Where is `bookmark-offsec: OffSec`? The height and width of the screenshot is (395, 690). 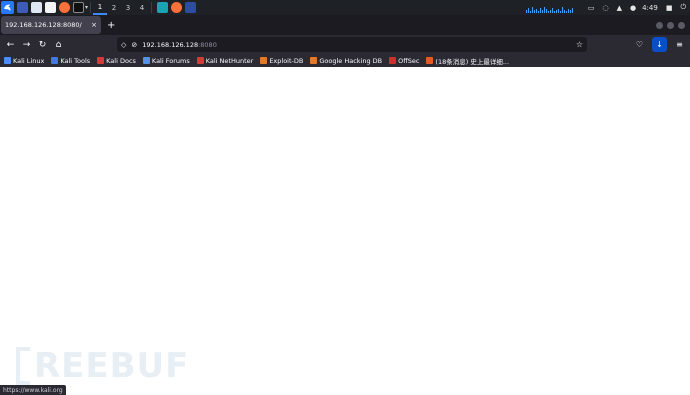
bookmark-offsec: OffSec is located at coordinates (404, 61).